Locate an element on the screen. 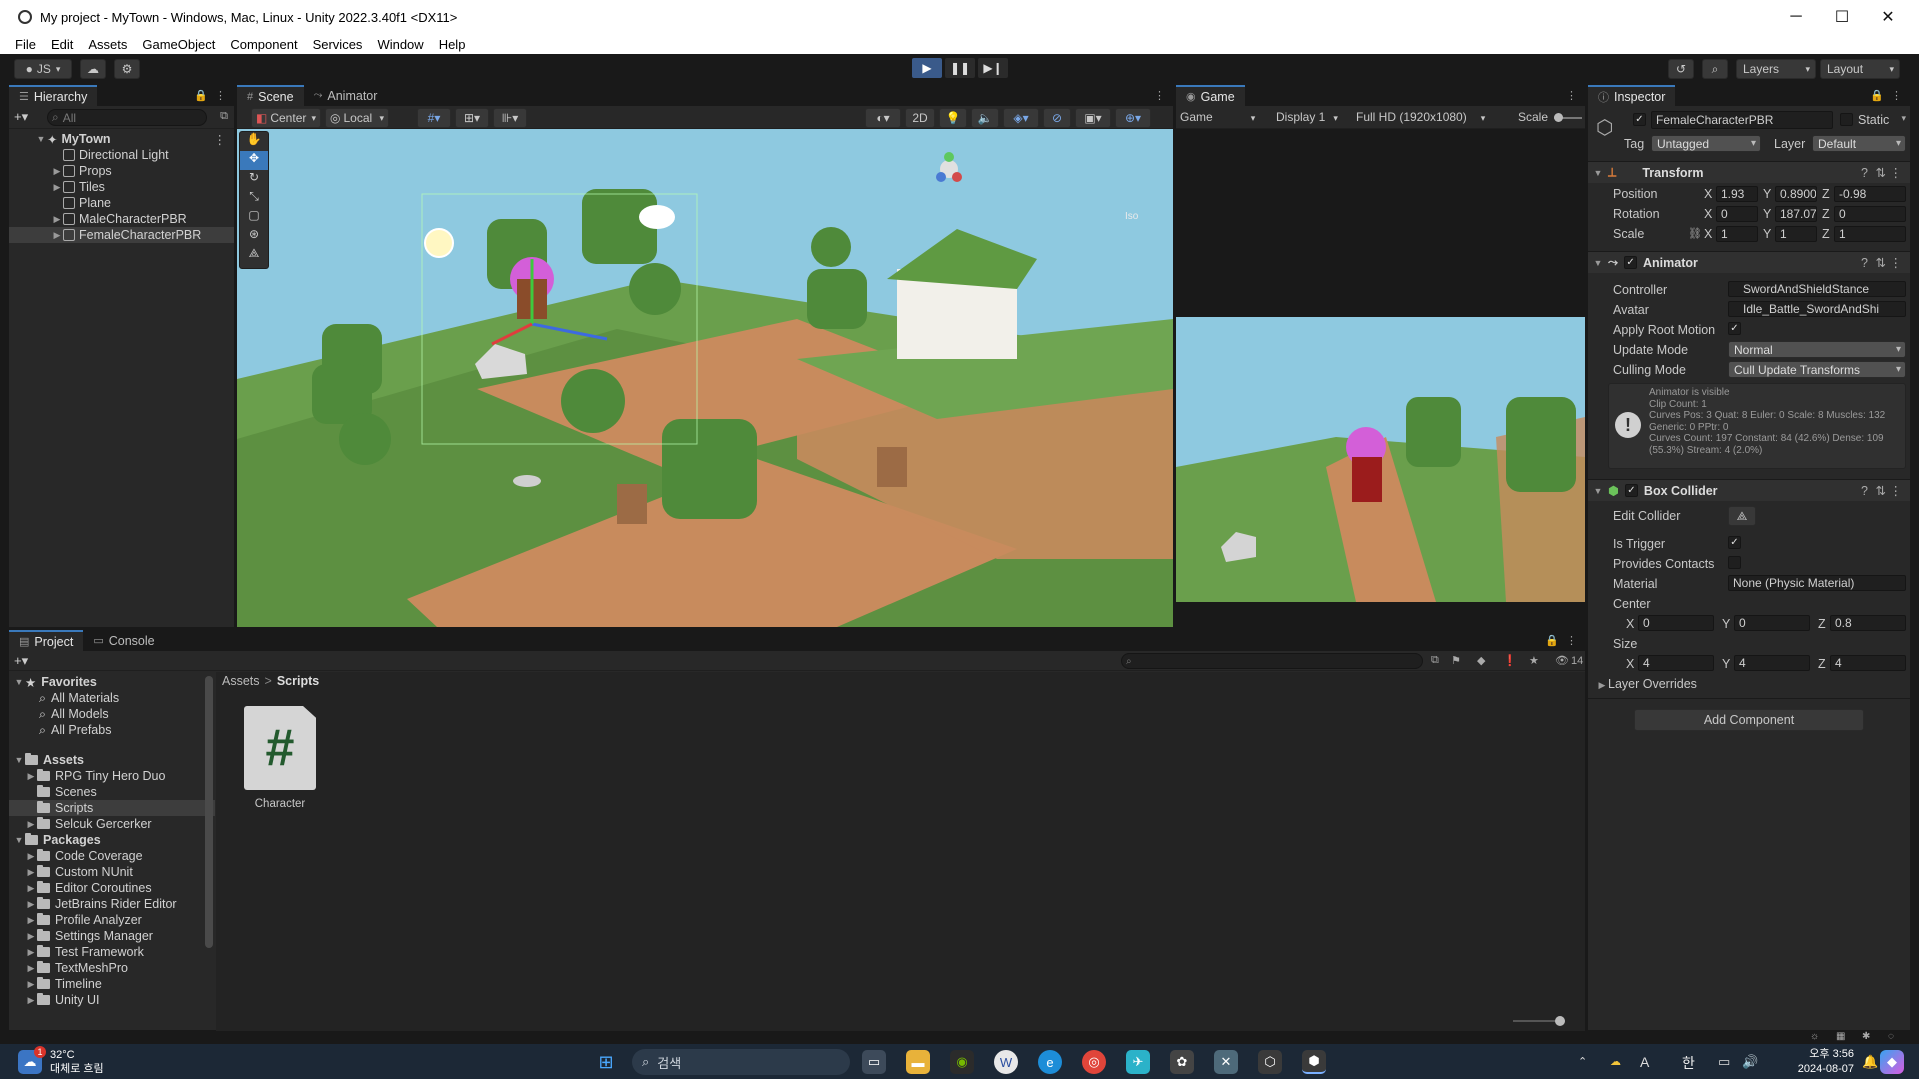  shading-mode-icon: ◐▾ is located at coordinates (883, 118).